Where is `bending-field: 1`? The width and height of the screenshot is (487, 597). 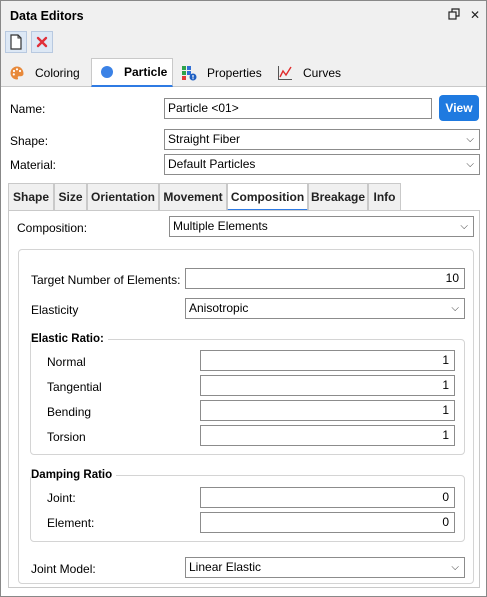 bending-field: 1 is located at coordinates (327, 410).